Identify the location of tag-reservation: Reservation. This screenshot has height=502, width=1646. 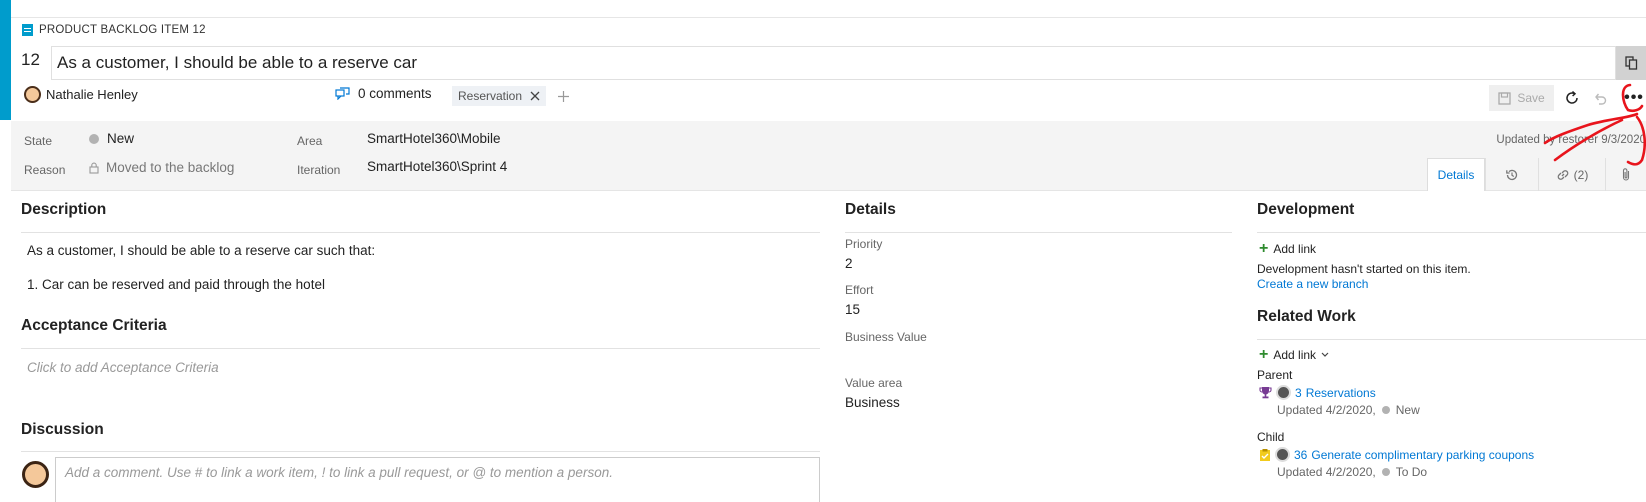
(499, 96).